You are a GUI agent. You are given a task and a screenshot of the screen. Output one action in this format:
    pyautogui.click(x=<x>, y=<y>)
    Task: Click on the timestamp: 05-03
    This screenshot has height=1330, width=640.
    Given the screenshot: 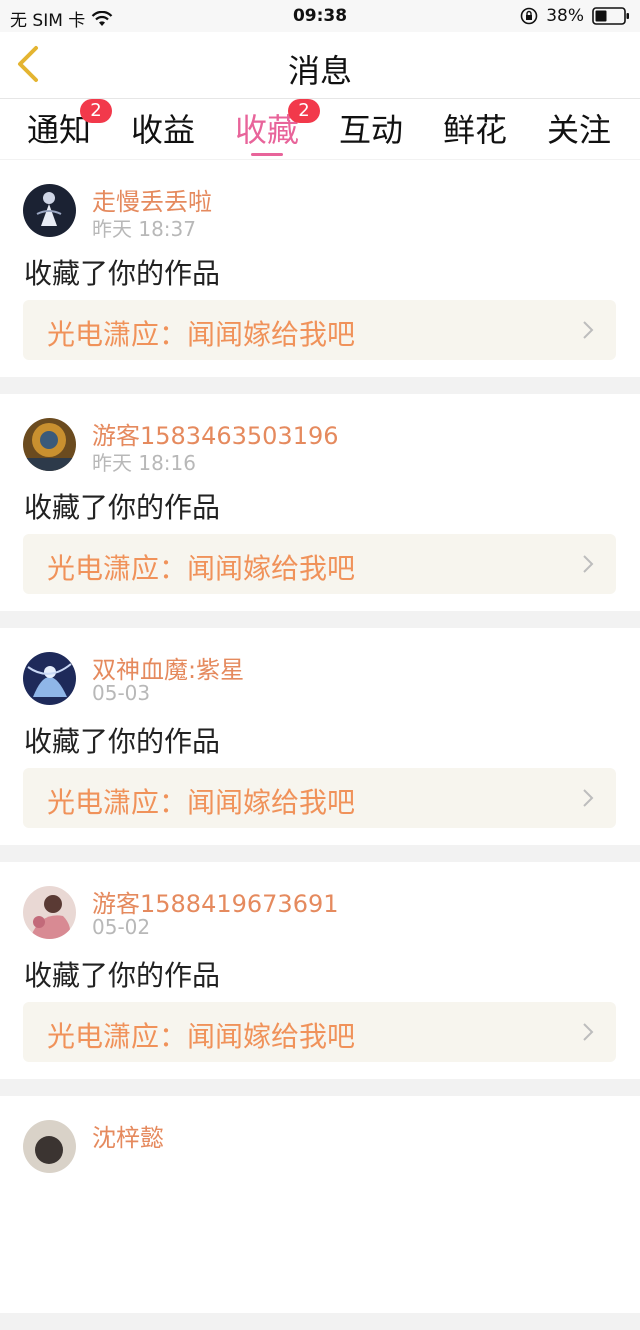 What is the action you would take?
    pyautogui.click(x=121, y=693)
    